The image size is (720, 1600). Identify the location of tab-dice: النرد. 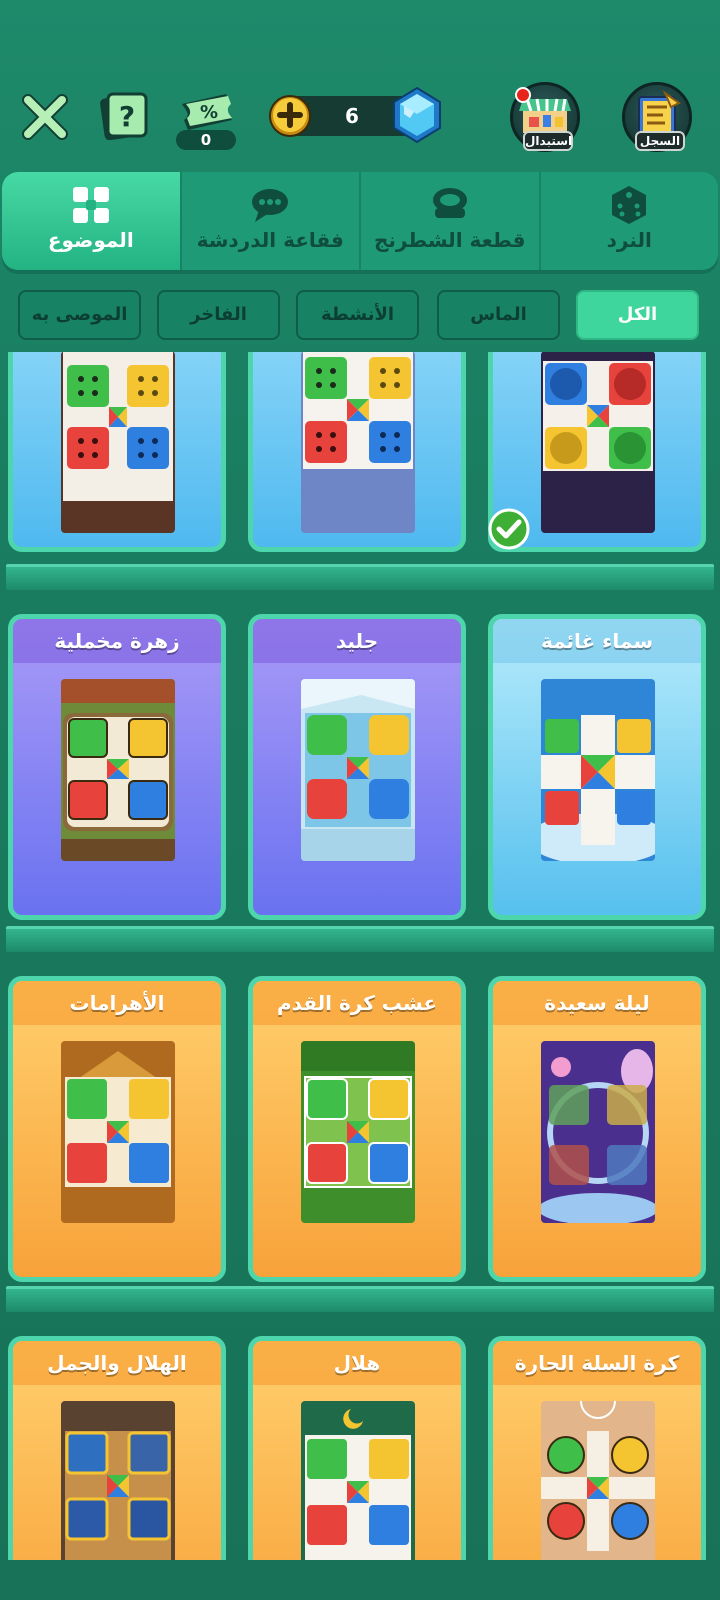
(628, 221).